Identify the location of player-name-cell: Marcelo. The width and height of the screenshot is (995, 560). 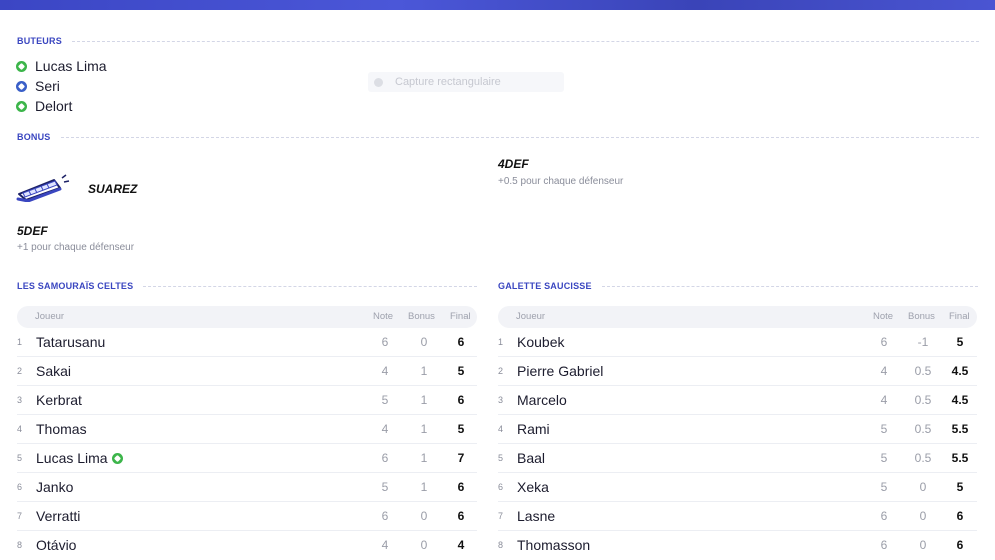
(542, 400).